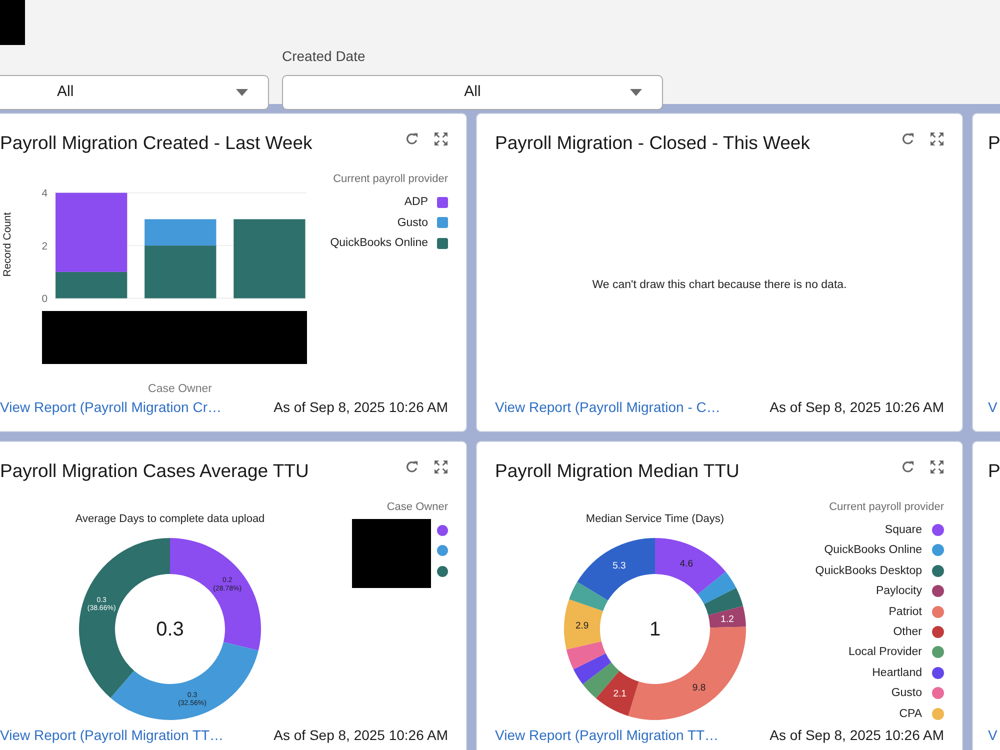 The height and width of the screenshot is (750, 1000). Describe the element at coordinates (45, 299) in the screenshot. I see `axis-tick-label: 0` at that location.